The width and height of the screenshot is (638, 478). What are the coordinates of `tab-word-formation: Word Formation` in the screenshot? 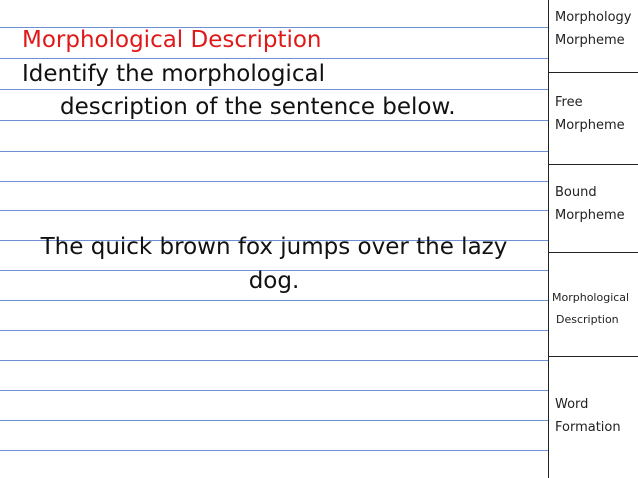 It's located at (593, 417).